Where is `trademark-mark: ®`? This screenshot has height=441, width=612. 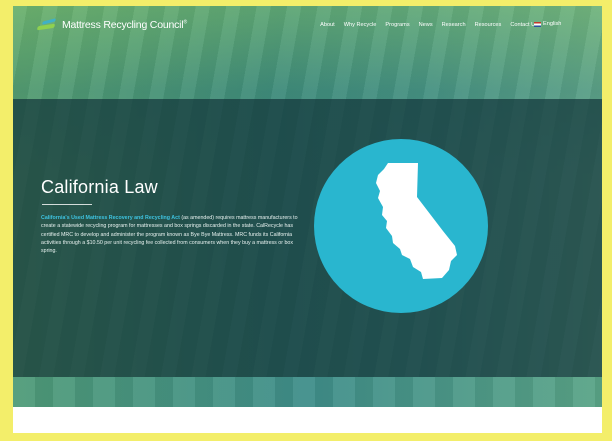 trademark-mark: ® is located at coordinates (185, 22).